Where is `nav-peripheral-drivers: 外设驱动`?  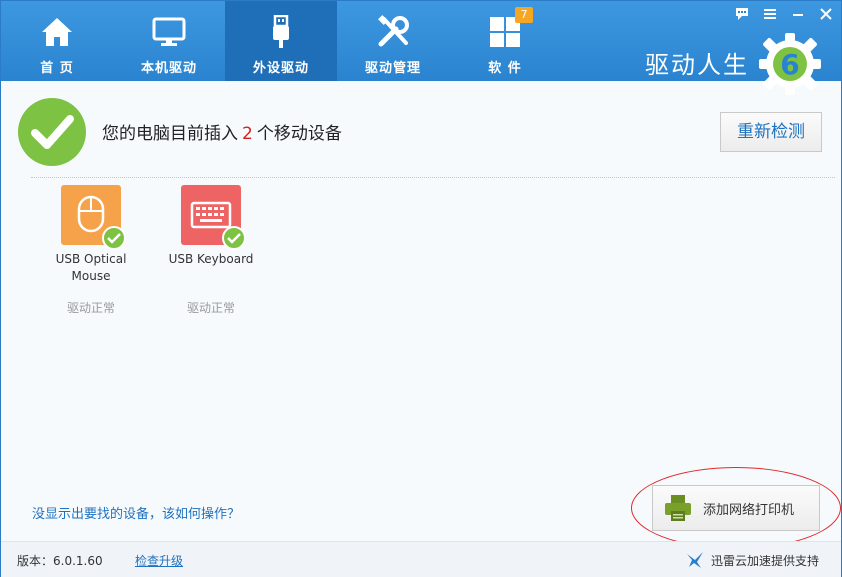 nav-peripheral-drivers: 外设驱动 is located at coordinates (281, 41).